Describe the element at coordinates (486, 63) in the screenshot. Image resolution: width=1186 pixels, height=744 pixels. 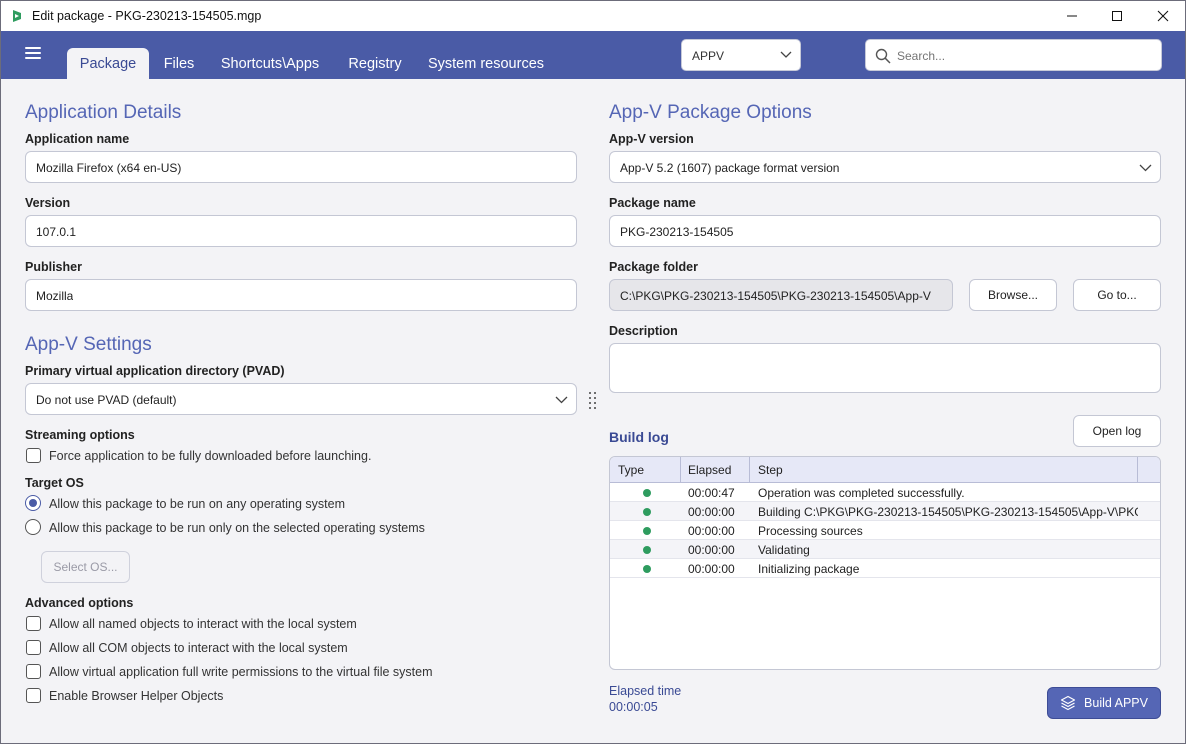
I see `tab-system-resources: System resources` at that location.